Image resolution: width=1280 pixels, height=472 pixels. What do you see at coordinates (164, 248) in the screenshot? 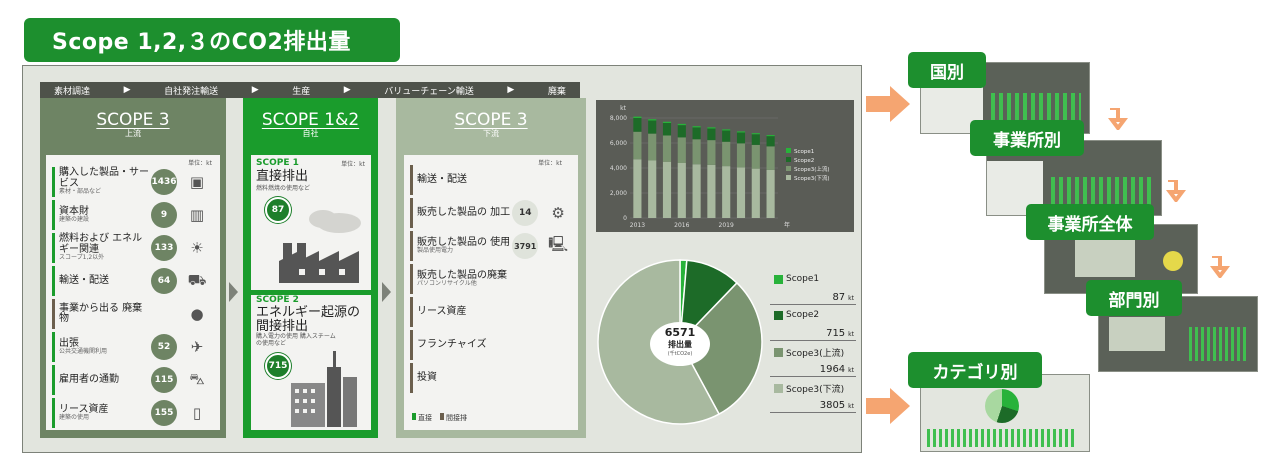
I see `value-badge: 133` at bounding box center [164, 248].